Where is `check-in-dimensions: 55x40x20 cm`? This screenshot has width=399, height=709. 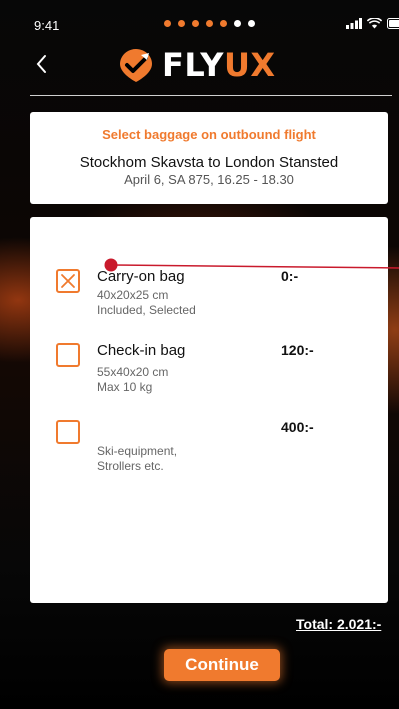
check-in-dimensions: 55x40x20 cm is located at coordinates (133, 372).